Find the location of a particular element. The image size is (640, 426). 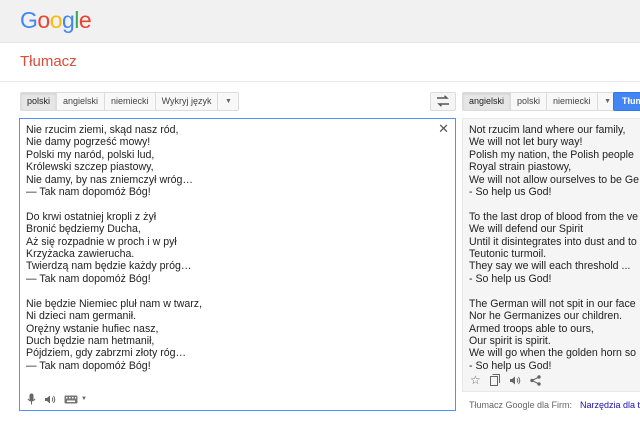

close-icon: ✕ is located at coordinates (443, 129).